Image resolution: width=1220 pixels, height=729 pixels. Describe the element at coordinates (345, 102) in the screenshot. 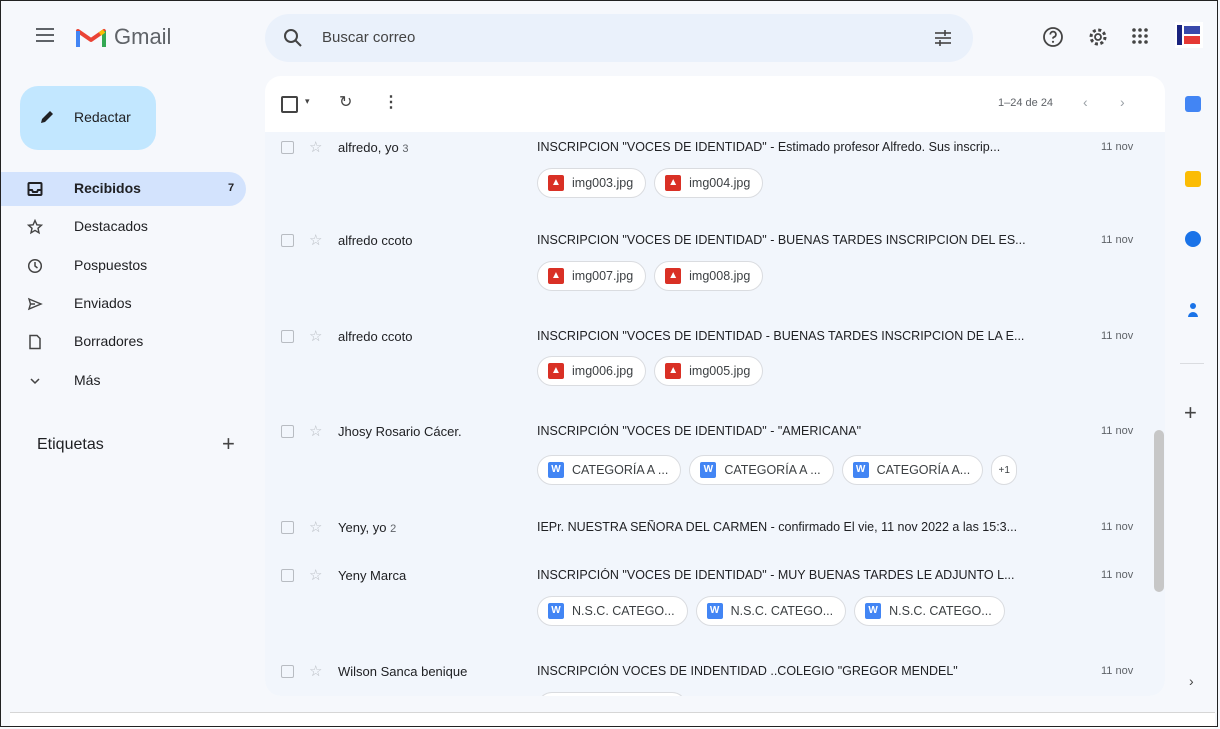

I see `refresh-icon: ↻` at that location.